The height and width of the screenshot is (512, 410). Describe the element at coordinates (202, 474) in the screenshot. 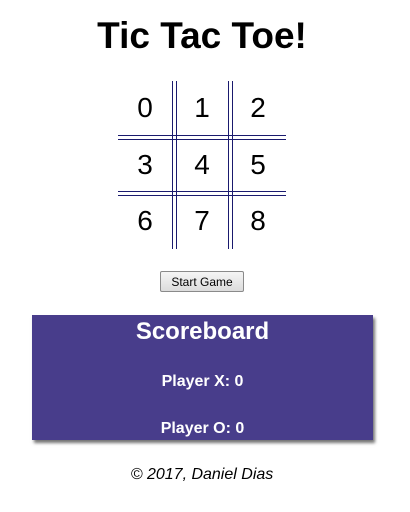

I see `copyright-footer: © 2017, Daniel Dias` at that location.